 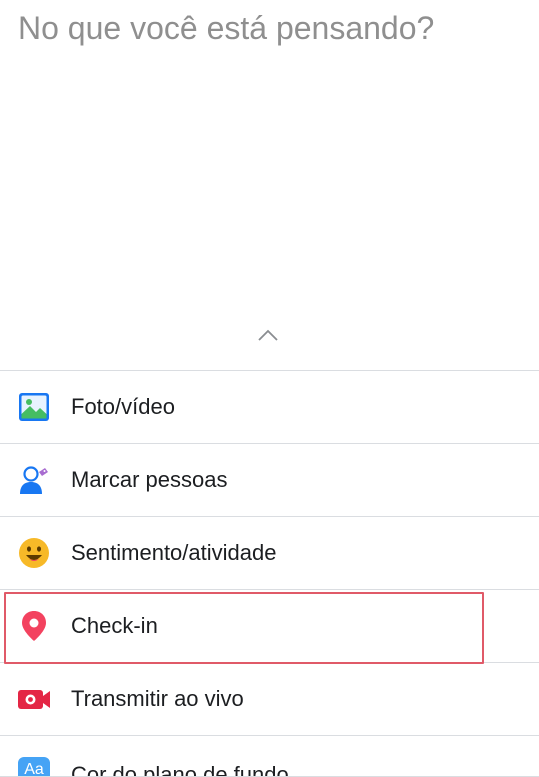 What do you see at coordinates (273, 28) in the screenshot?
I see `post-text-input` at bounding box center [273, 28].